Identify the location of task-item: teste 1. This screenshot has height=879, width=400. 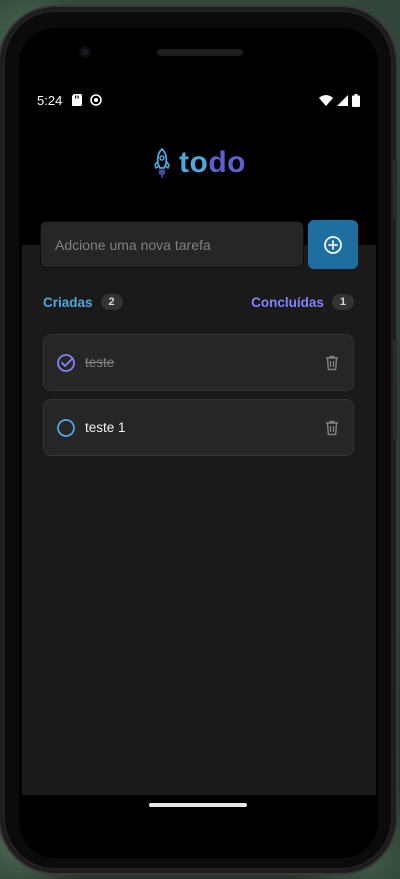
(198, 427).